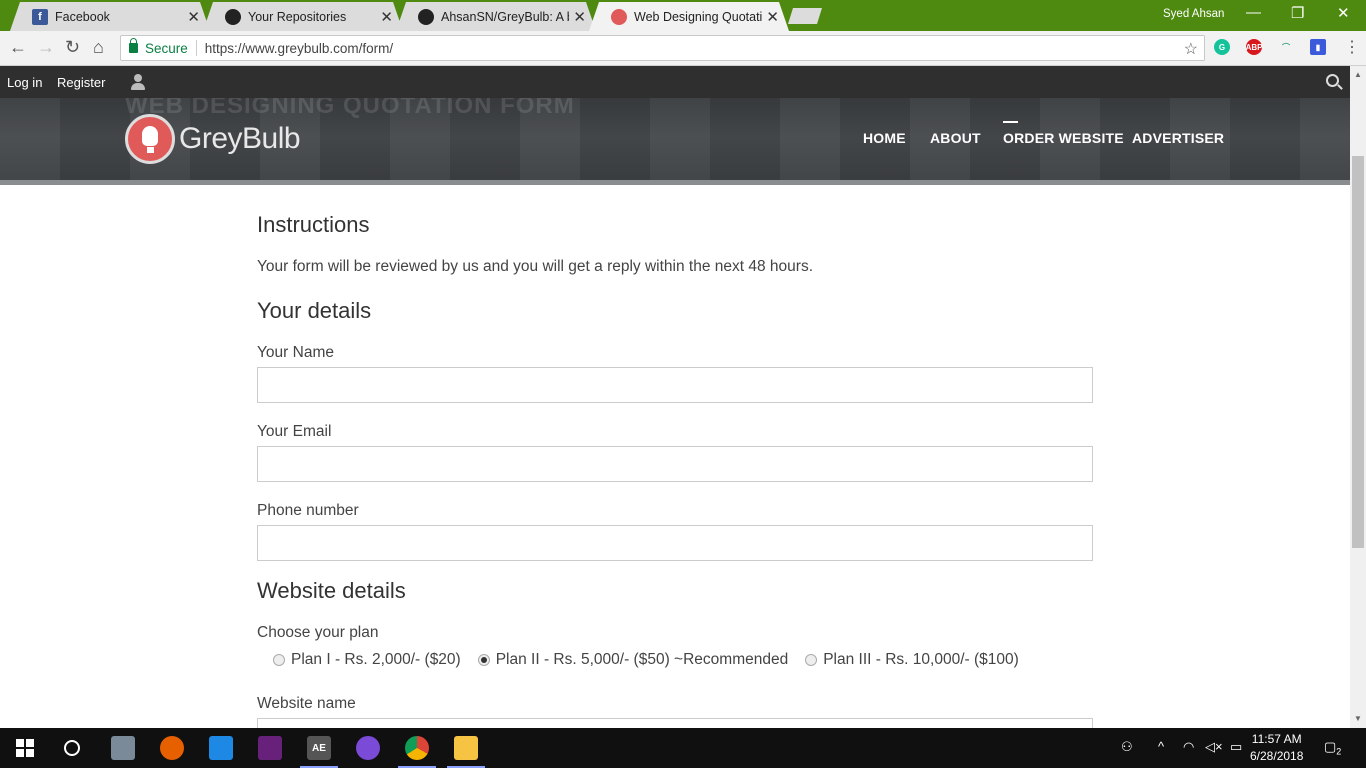 Image resolution: width=1366 pixels, height=768 pixels. What do you see at coordinates (81, 82) in the screenshot?
I see `register-link: Register` at bounding box center [81, 82].